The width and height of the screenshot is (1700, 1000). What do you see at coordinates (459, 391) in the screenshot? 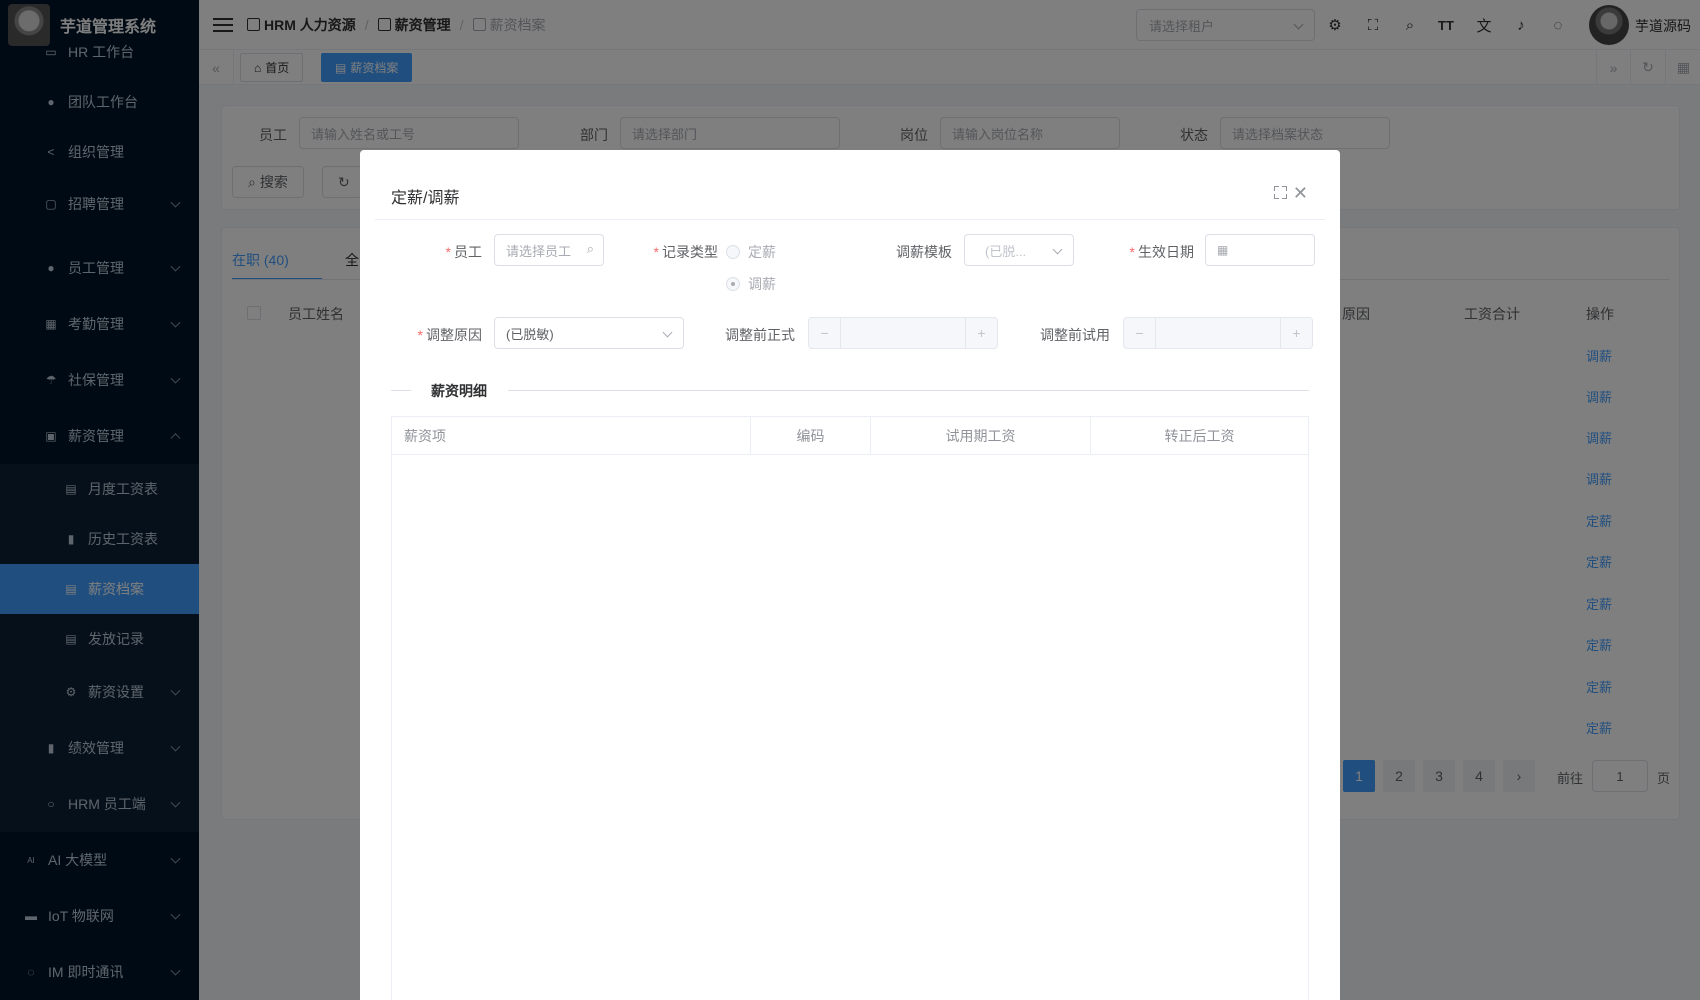
I see `salary-detail-title: 薪资明细` at bounding box center [459, 391].